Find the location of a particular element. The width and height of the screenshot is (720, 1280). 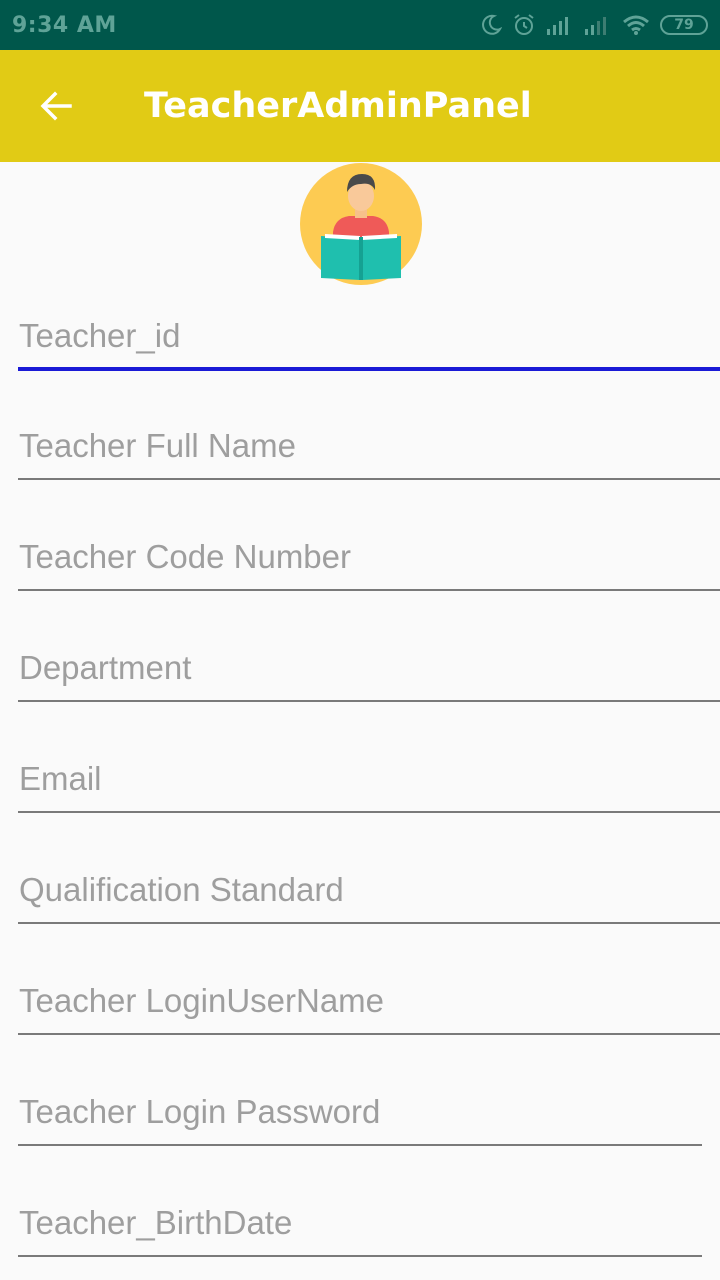

teacher-id-field is located at coordinates (369, 340).